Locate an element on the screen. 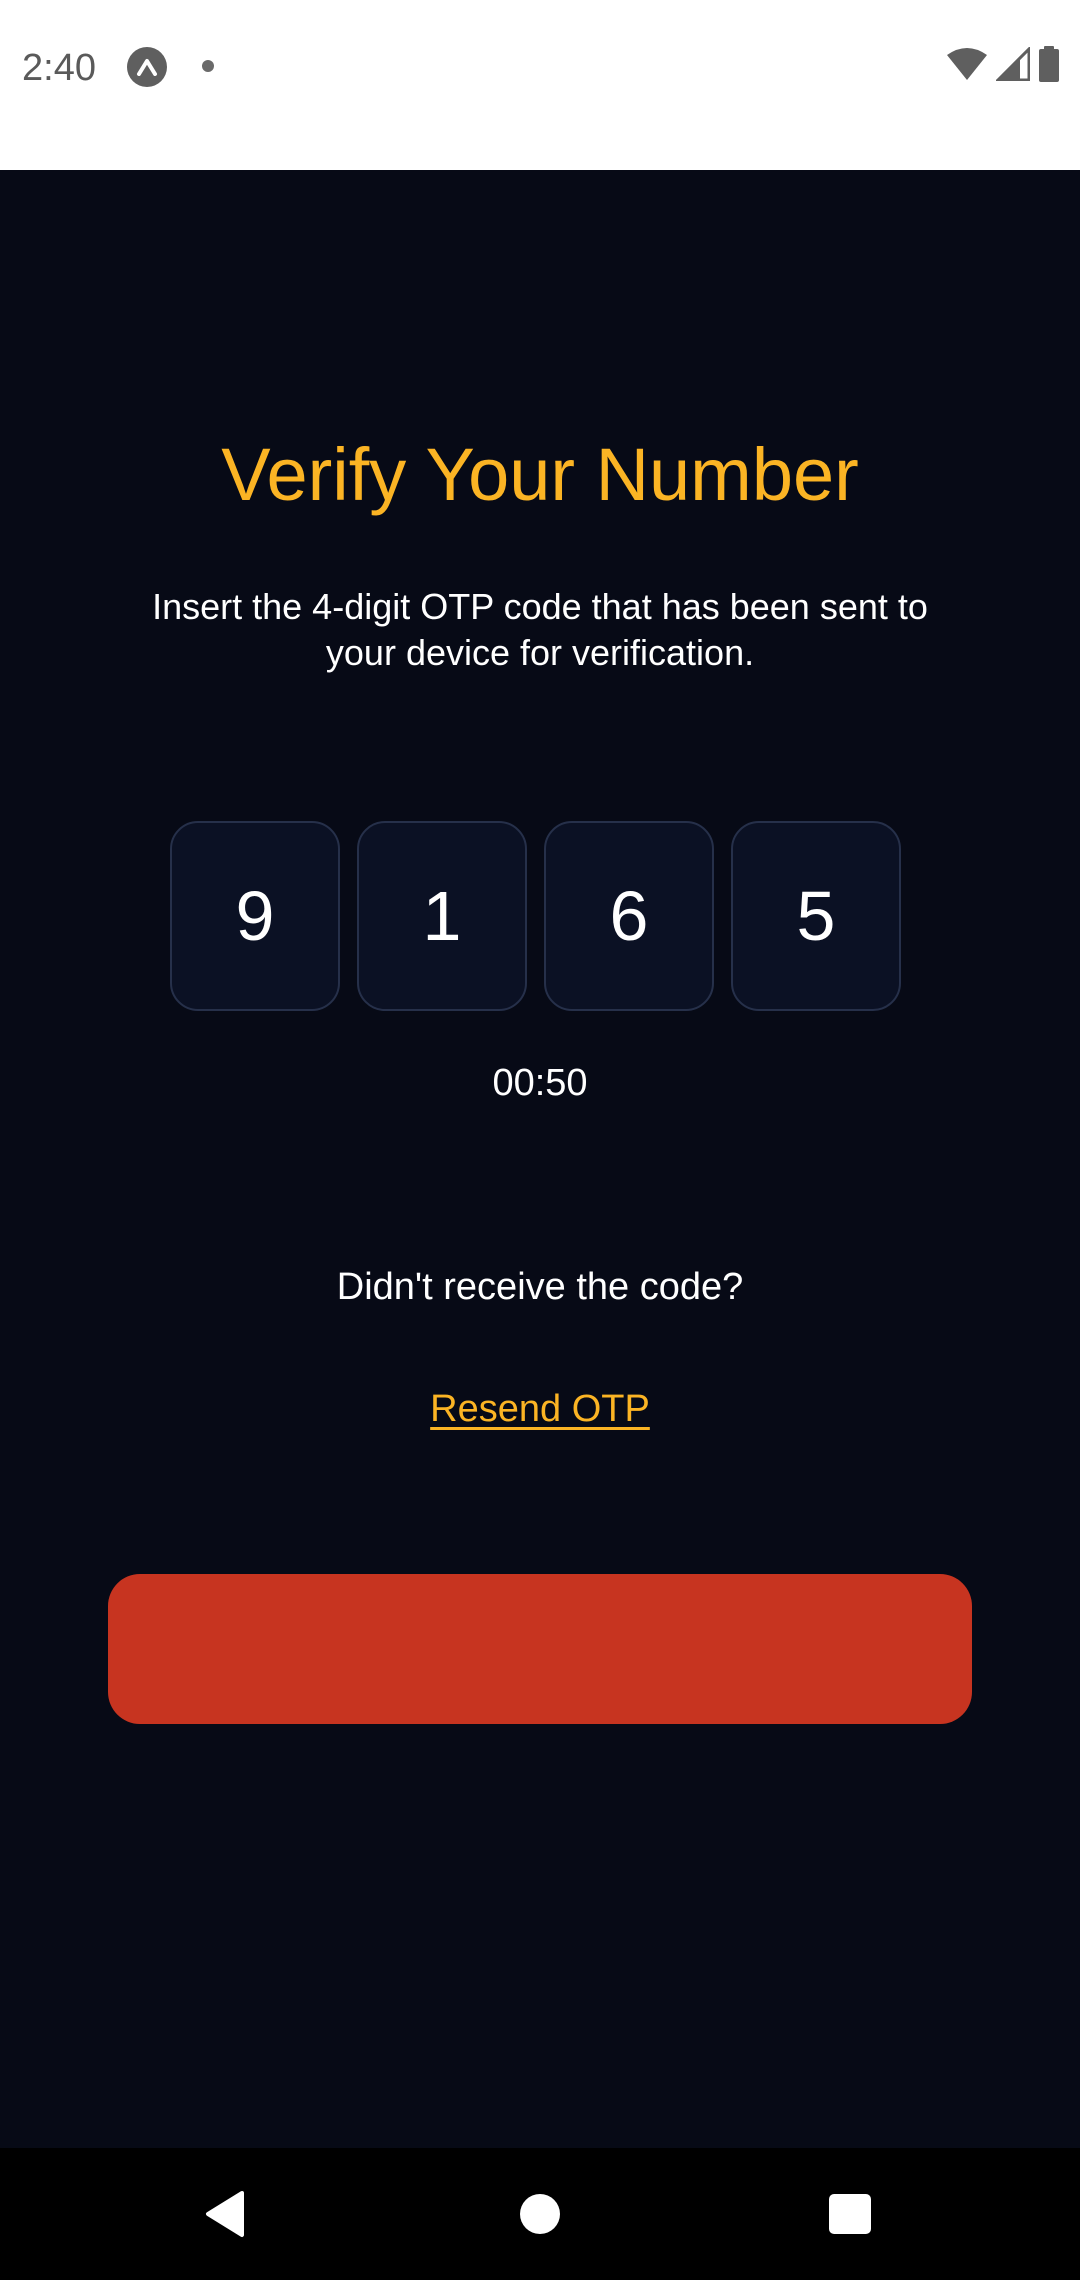 The height and width of the screenshot is (2280, 1080). verify-button is located at coordinates (540, 1649).